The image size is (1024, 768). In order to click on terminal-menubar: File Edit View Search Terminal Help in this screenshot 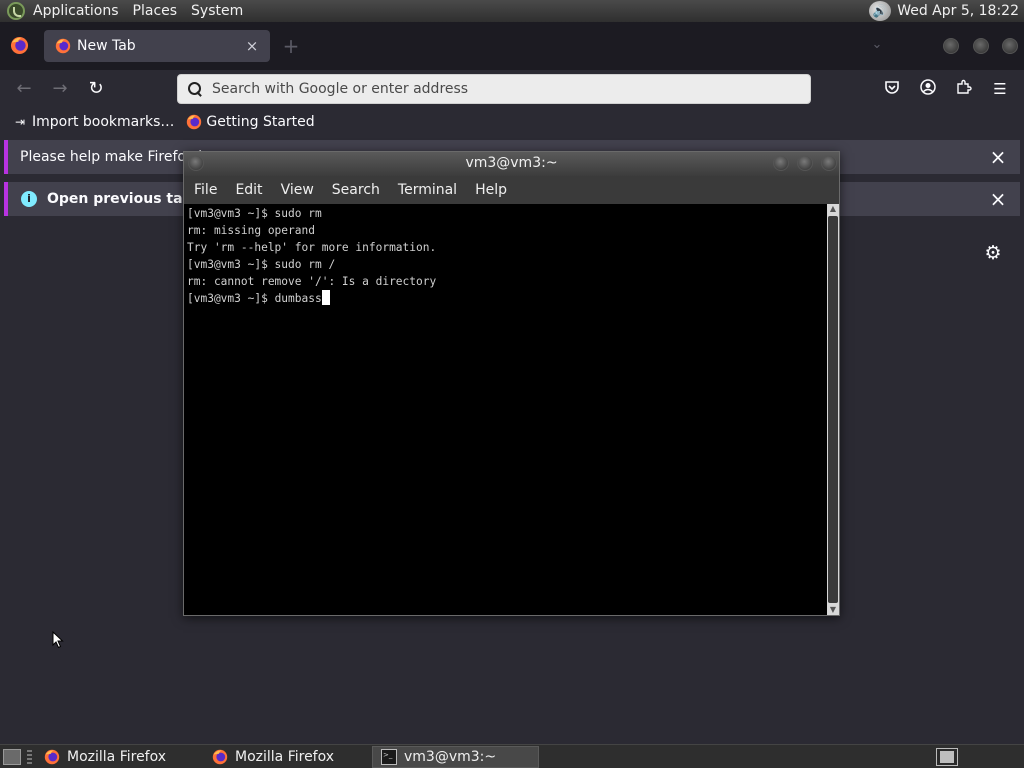, I will do `click(511, 190)`.